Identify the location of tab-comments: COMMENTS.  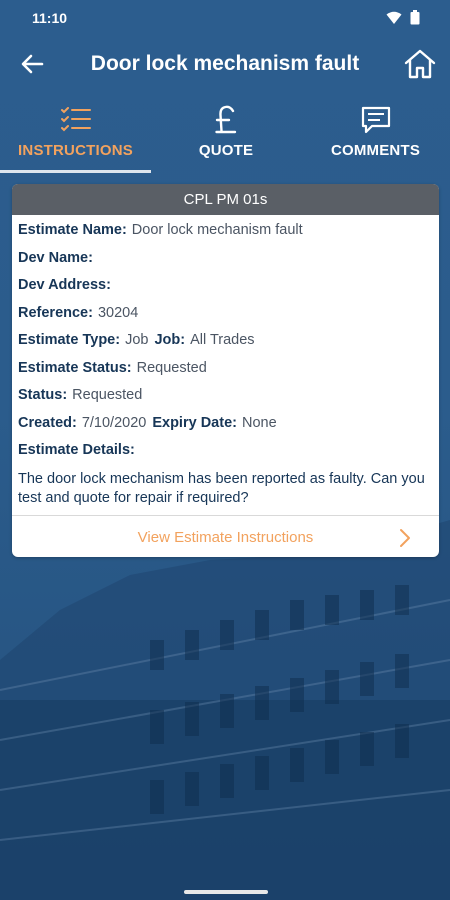
(375, 136).